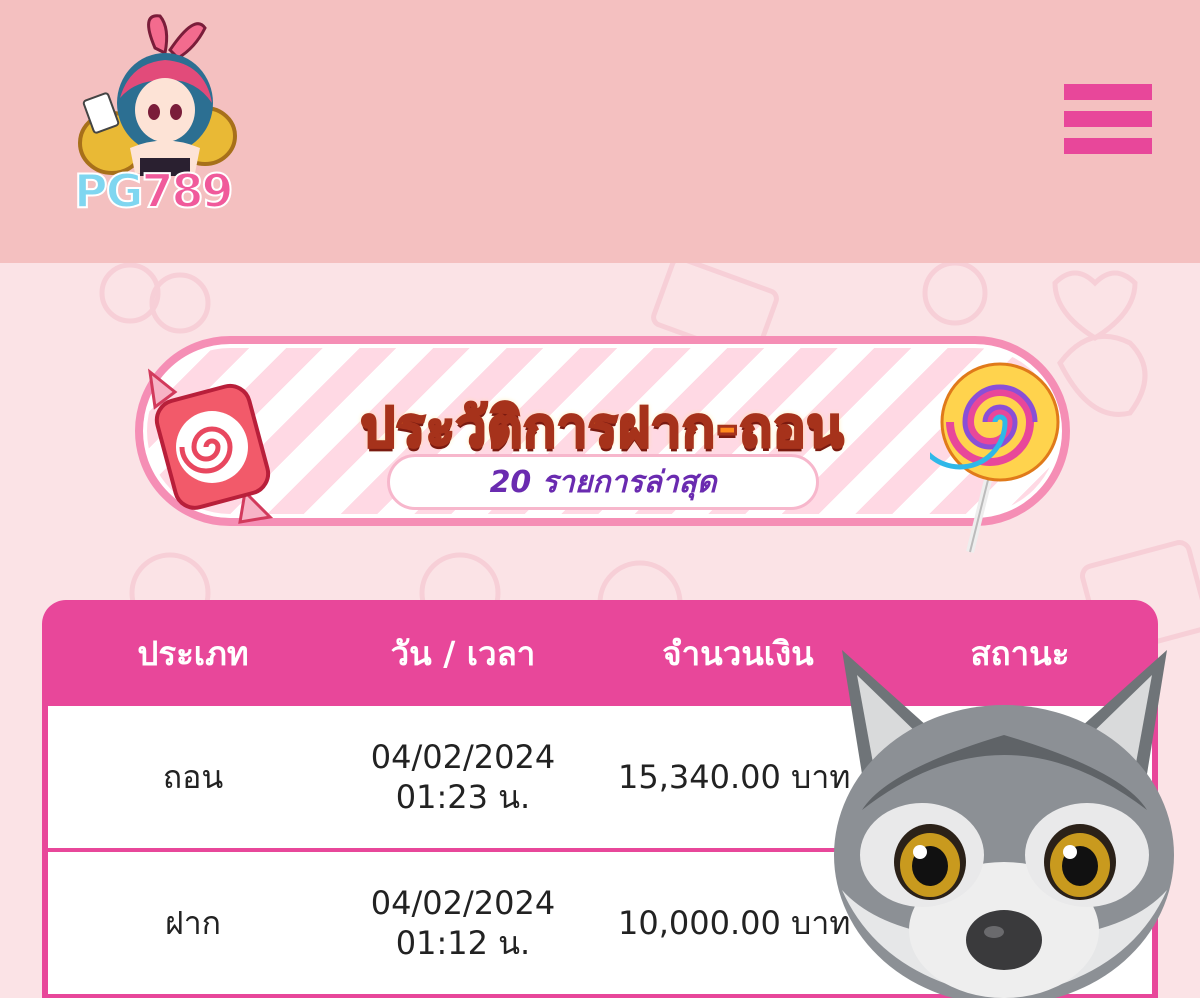 This screenshot has height=998, width=1200. What do you see at coordinates (463, 777) in the screenshot?
I see `cell-datetime: 04/02/2024 01:23 น.` at bounding box center [463, 777].